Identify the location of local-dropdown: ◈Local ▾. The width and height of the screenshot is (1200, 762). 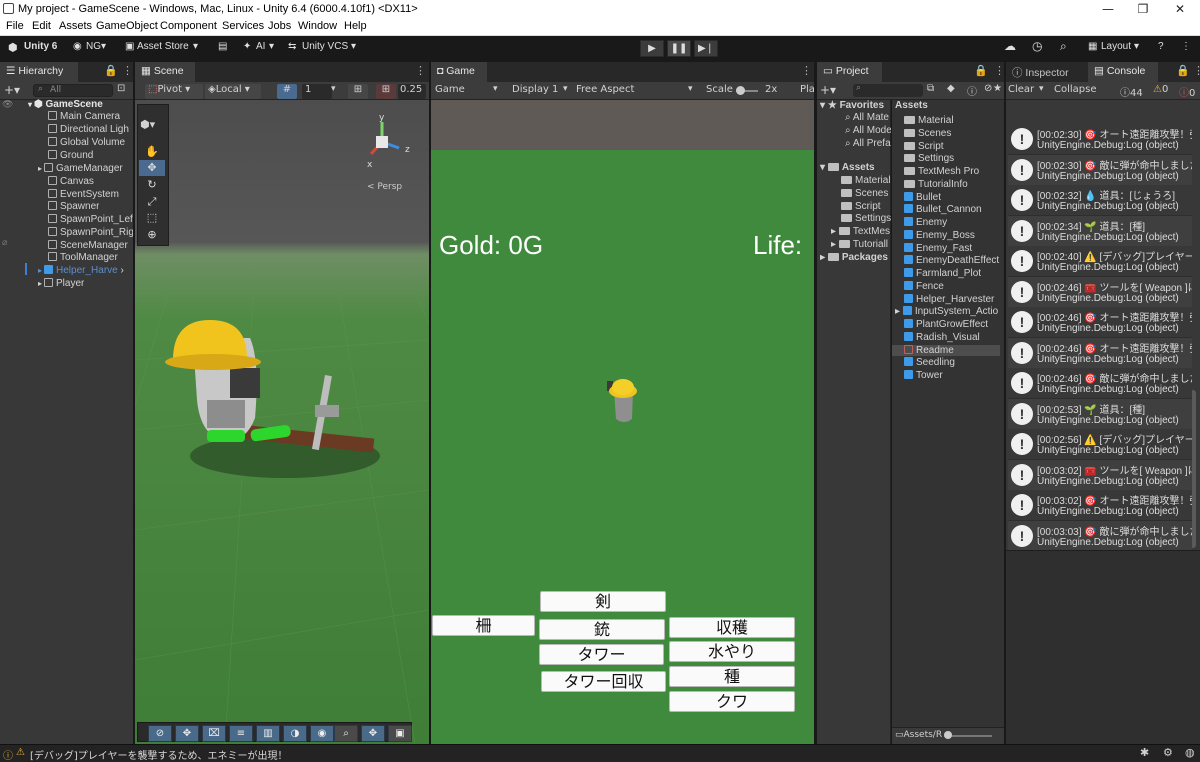
(233, 91).